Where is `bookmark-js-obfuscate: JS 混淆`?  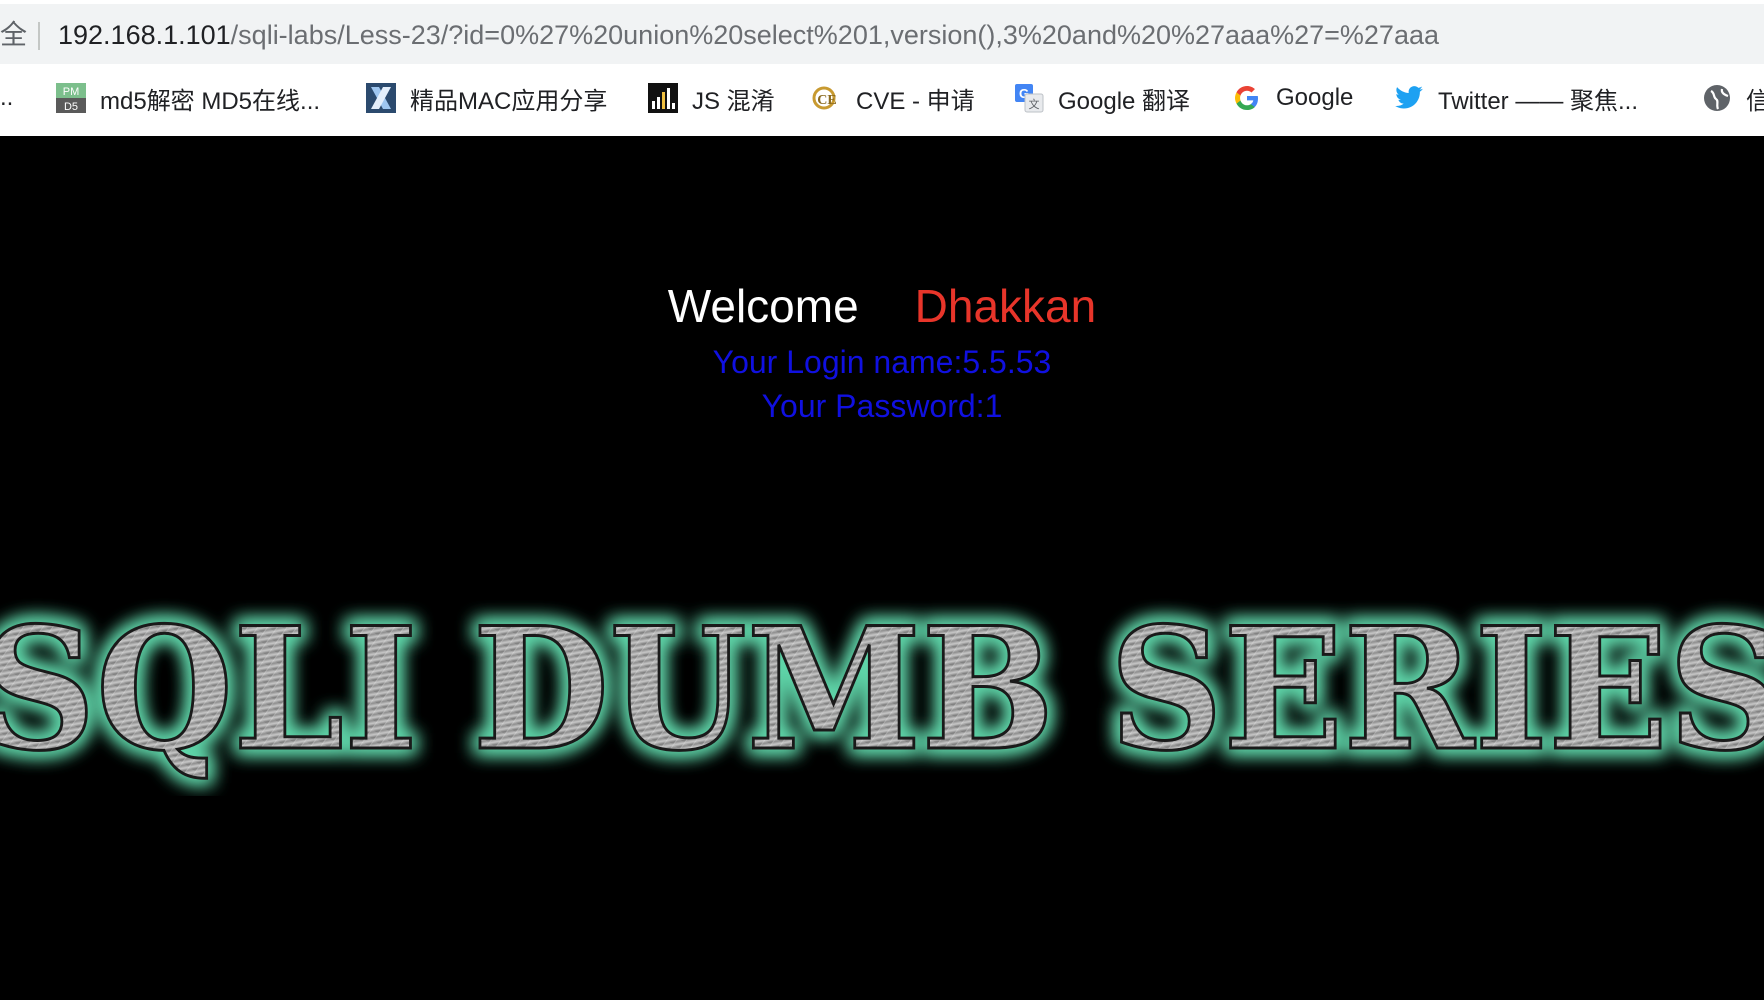
bookmark-js-obfuscate: JS 混淆 is located at coordinates (711, 98).